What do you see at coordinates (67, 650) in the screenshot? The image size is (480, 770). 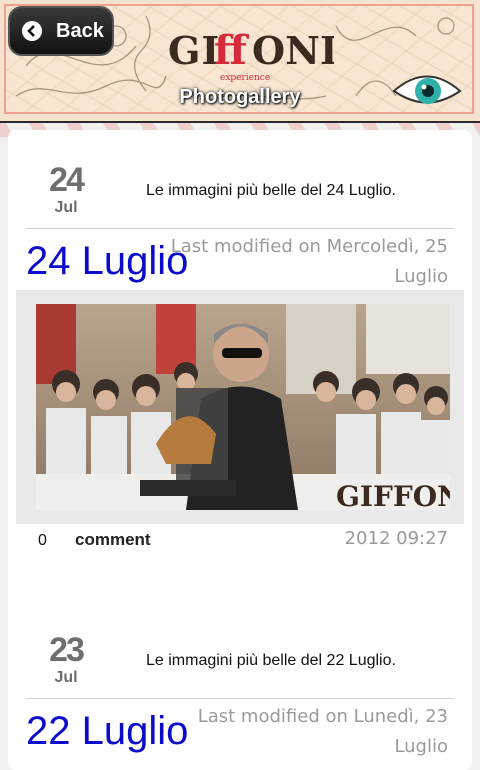 I see `date-day: 23` at bounding box center [67, 650].